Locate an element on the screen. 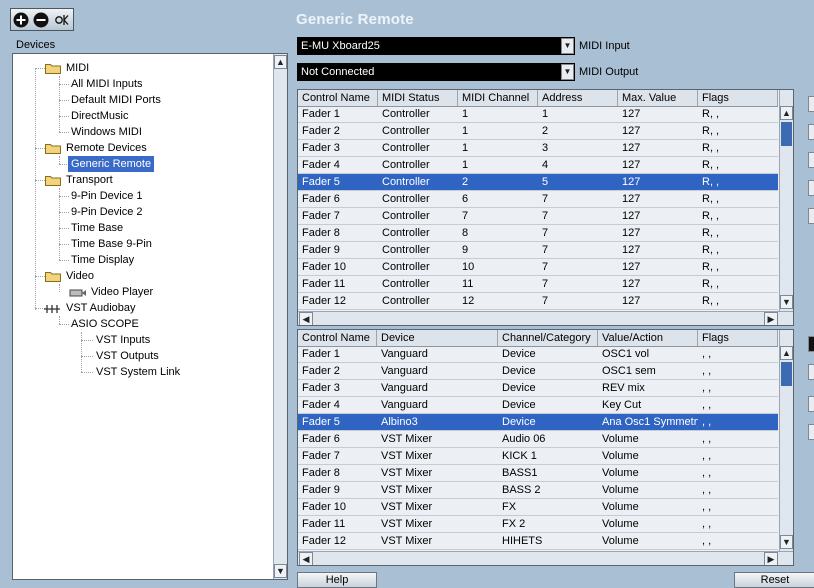  column-header: MIDI Channel is located at coordinates (498, 98).